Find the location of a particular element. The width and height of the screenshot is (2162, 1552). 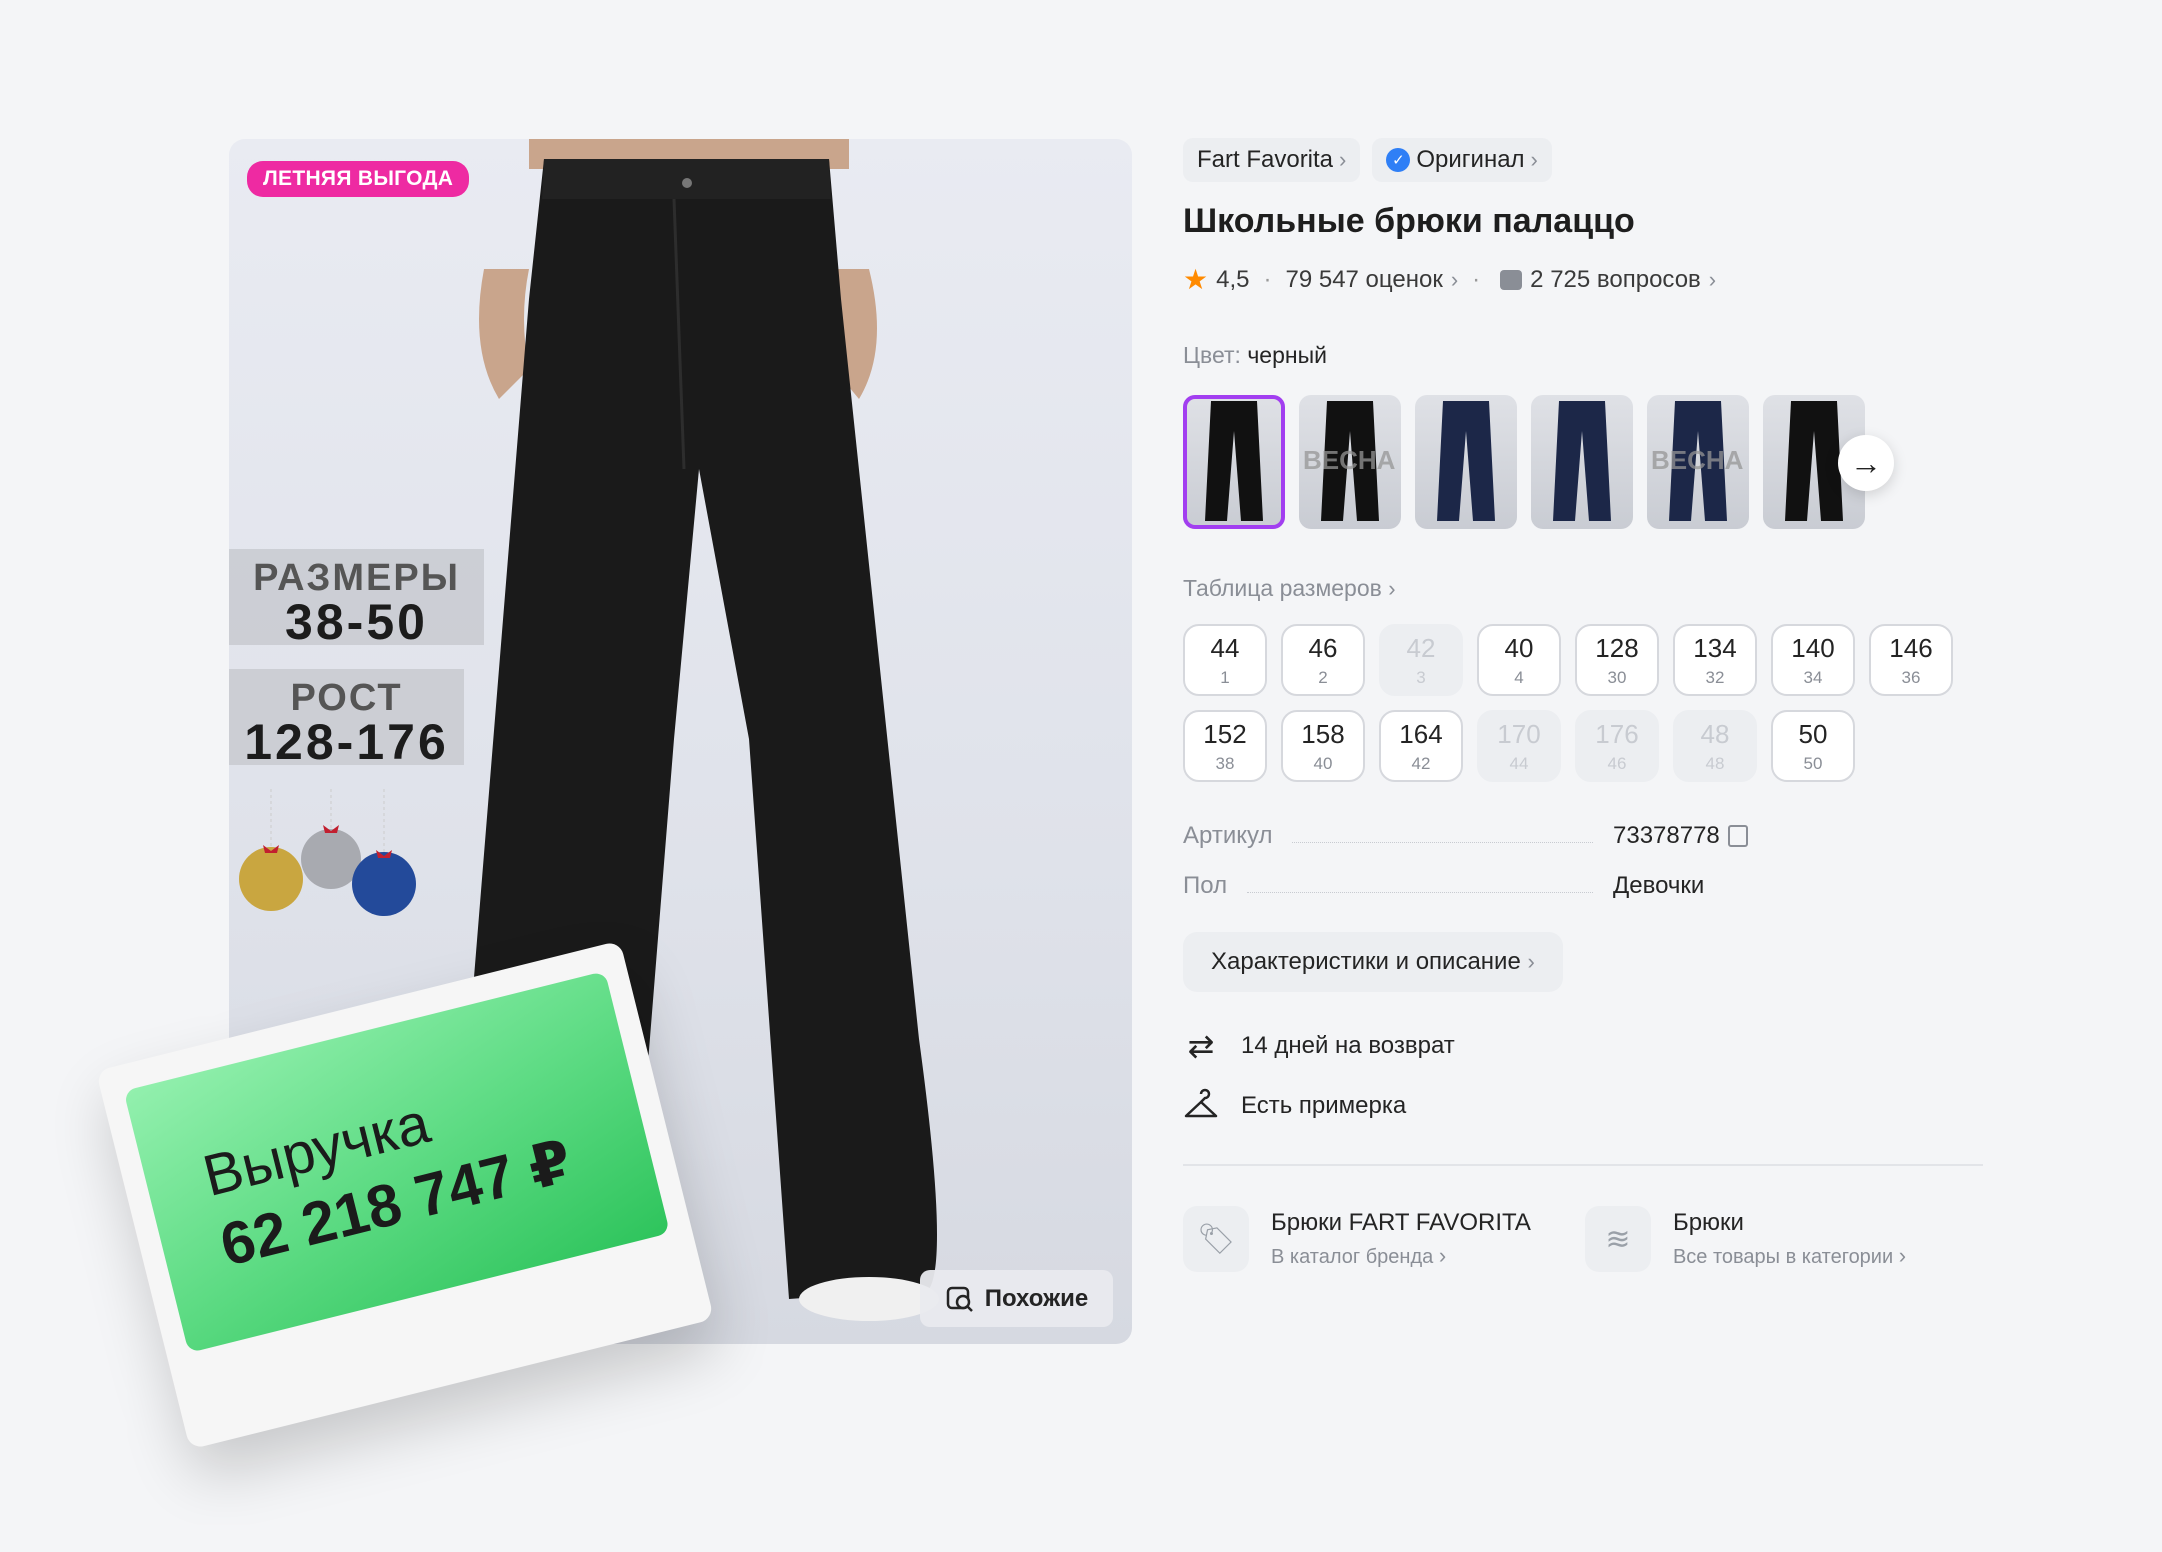

size-option: 128 30 is located at coordinates (1617, 660).